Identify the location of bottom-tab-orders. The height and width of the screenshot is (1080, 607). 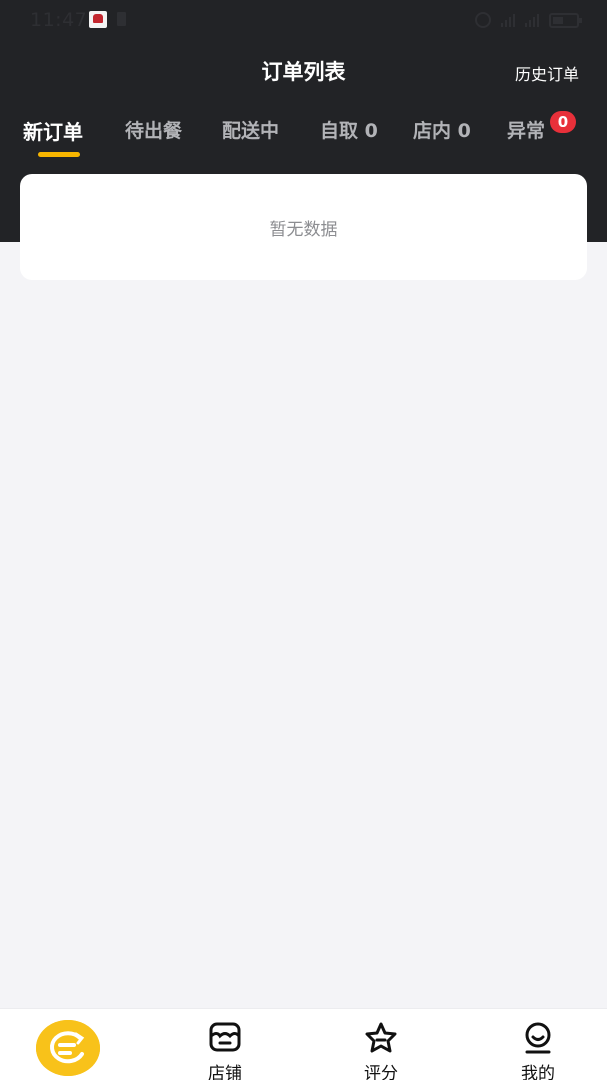
(68, 1048).